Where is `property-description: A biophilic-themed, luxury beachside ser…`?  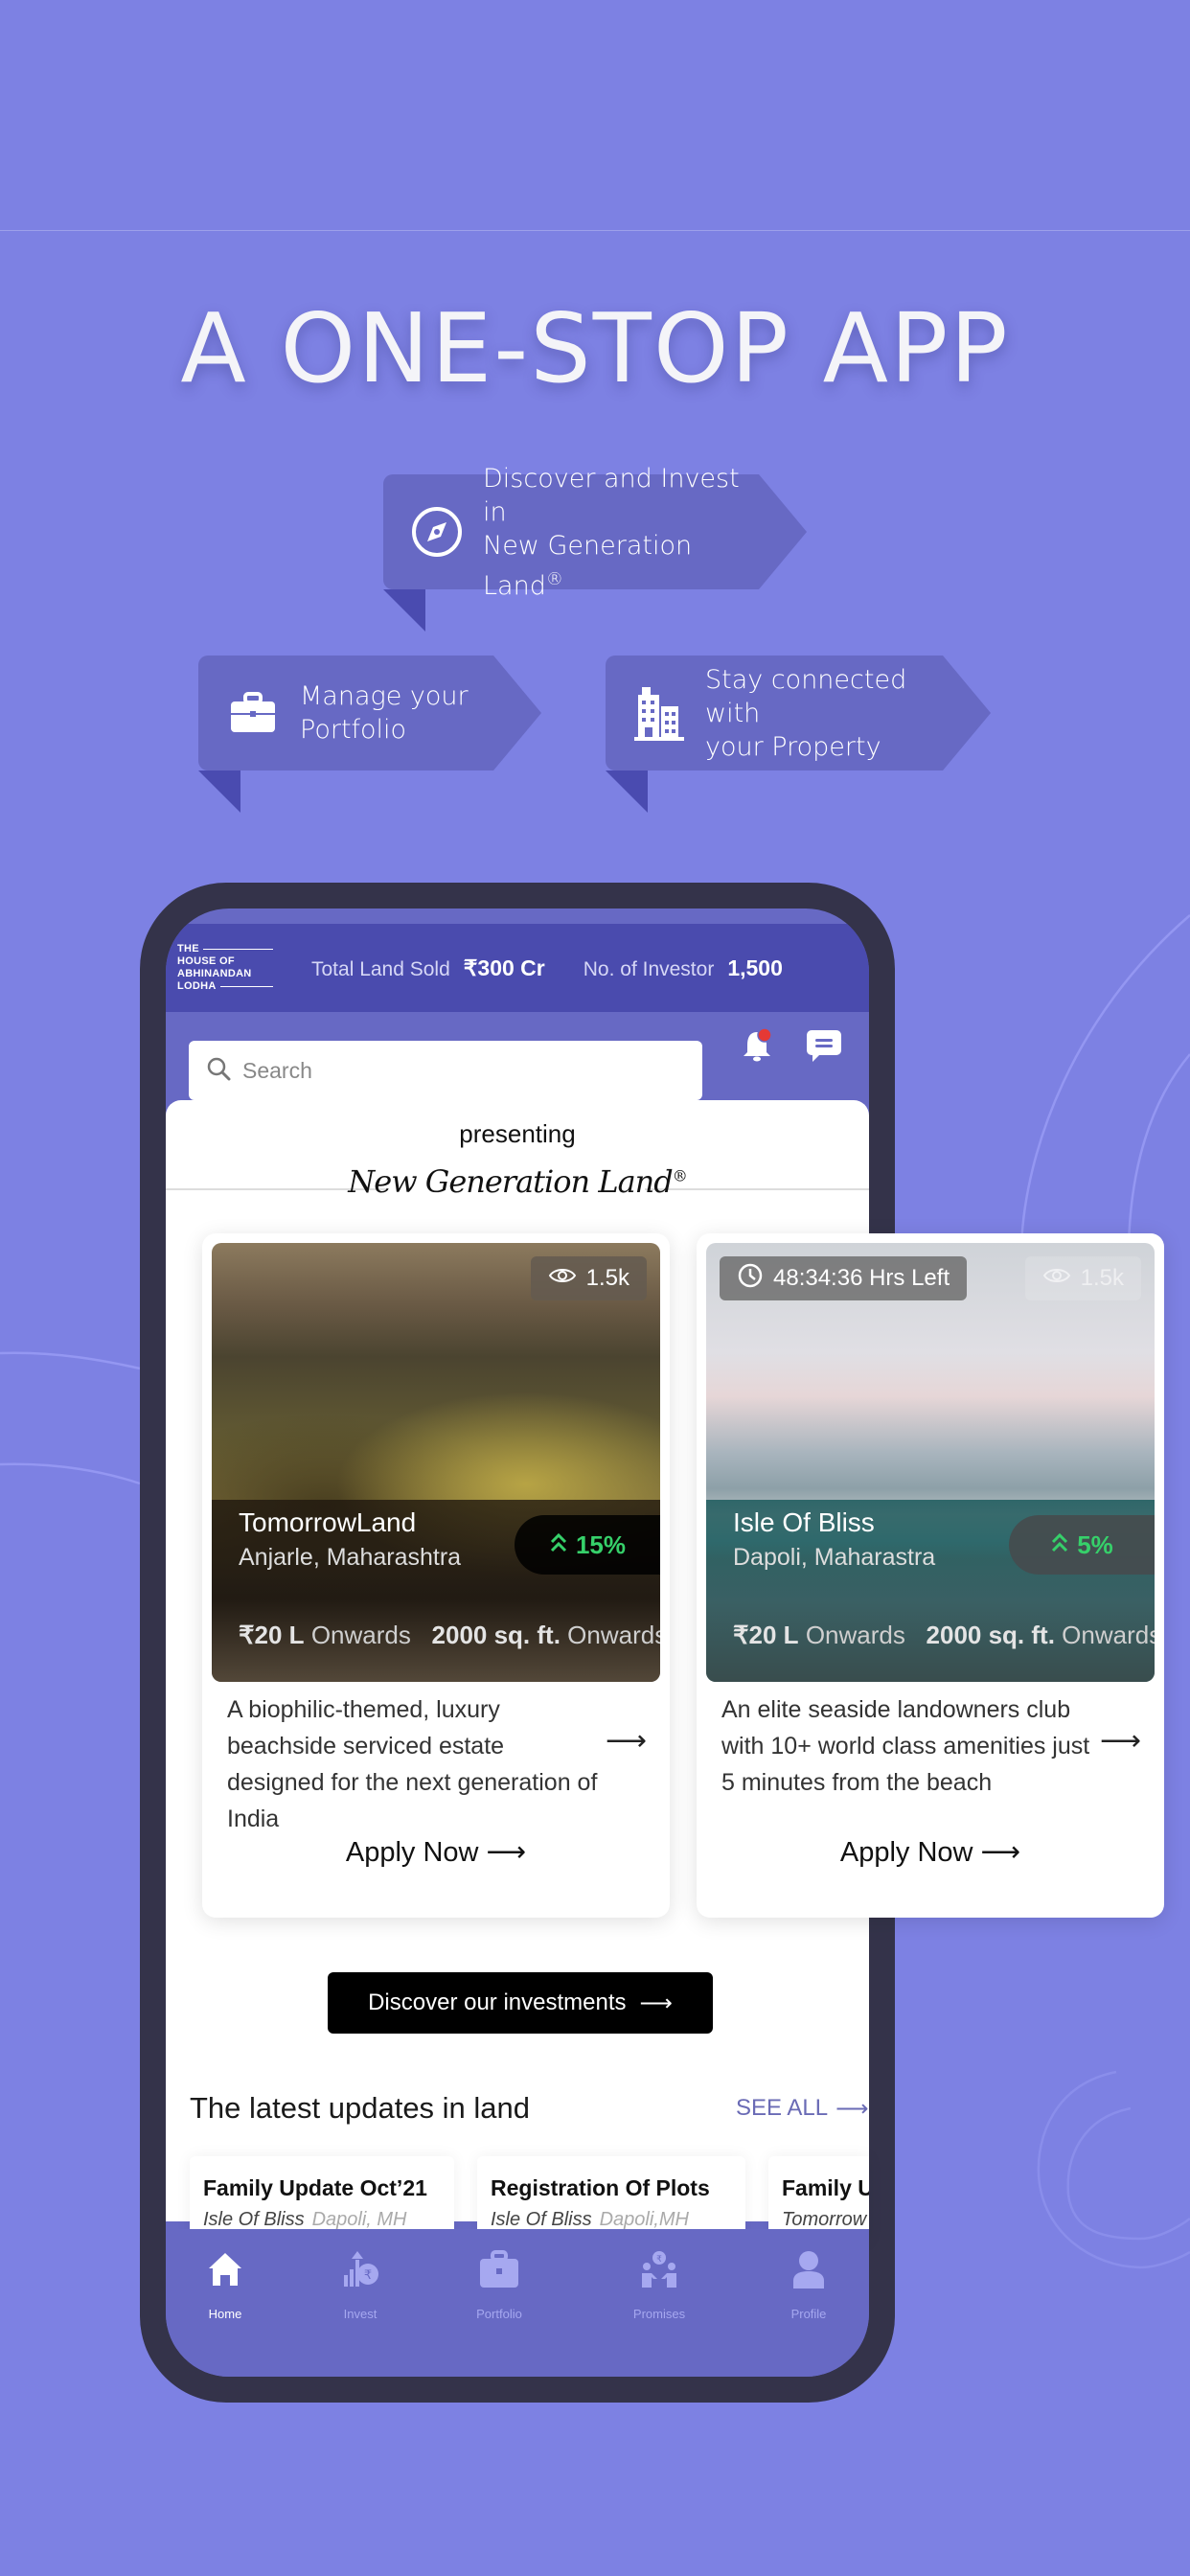 property-description: A biophilic-themed, luxury beachside ser… is located at coordinates (413, 1764).